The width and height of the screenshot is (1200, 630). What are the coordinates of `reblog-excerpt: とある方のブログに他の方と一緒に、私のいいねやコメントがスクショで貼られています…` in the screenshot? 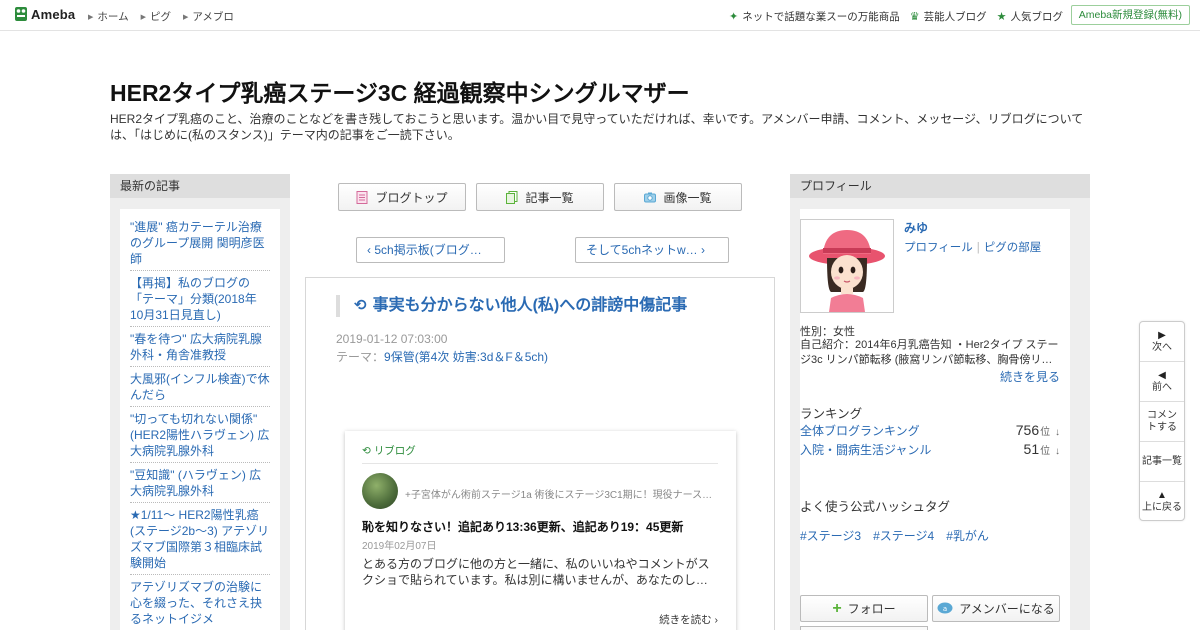 It's located at (536, 572).